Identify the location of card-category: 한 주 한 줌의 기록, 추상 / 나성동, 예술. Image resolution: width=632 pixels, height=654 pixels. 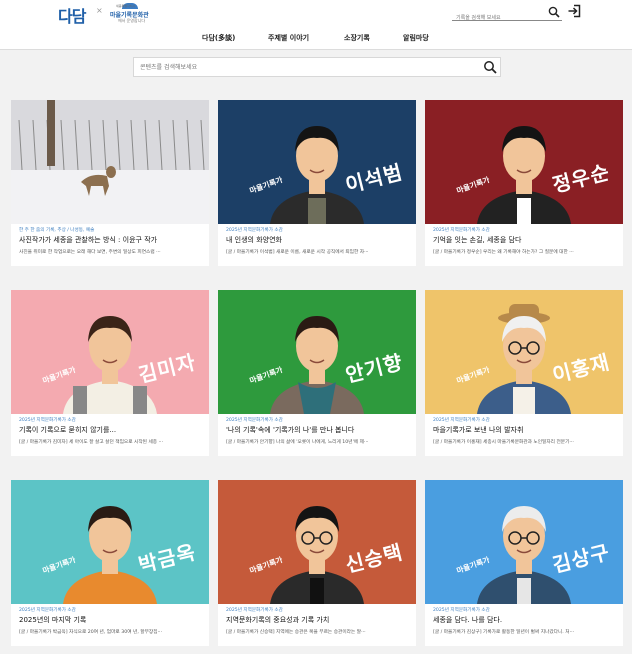
(57, 230).